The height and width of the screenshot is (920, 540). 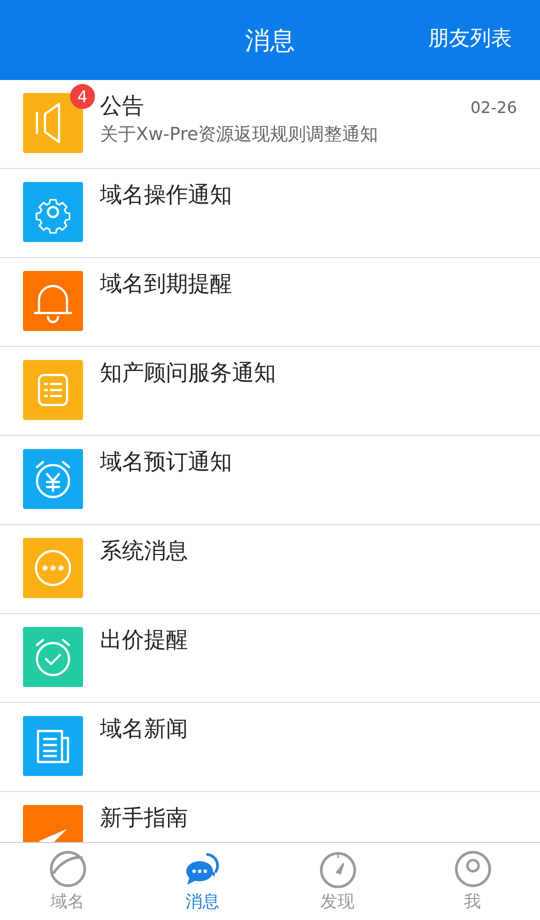 I want to click on message-title: 知产顾问服务通知, so click(x=188, y=374).